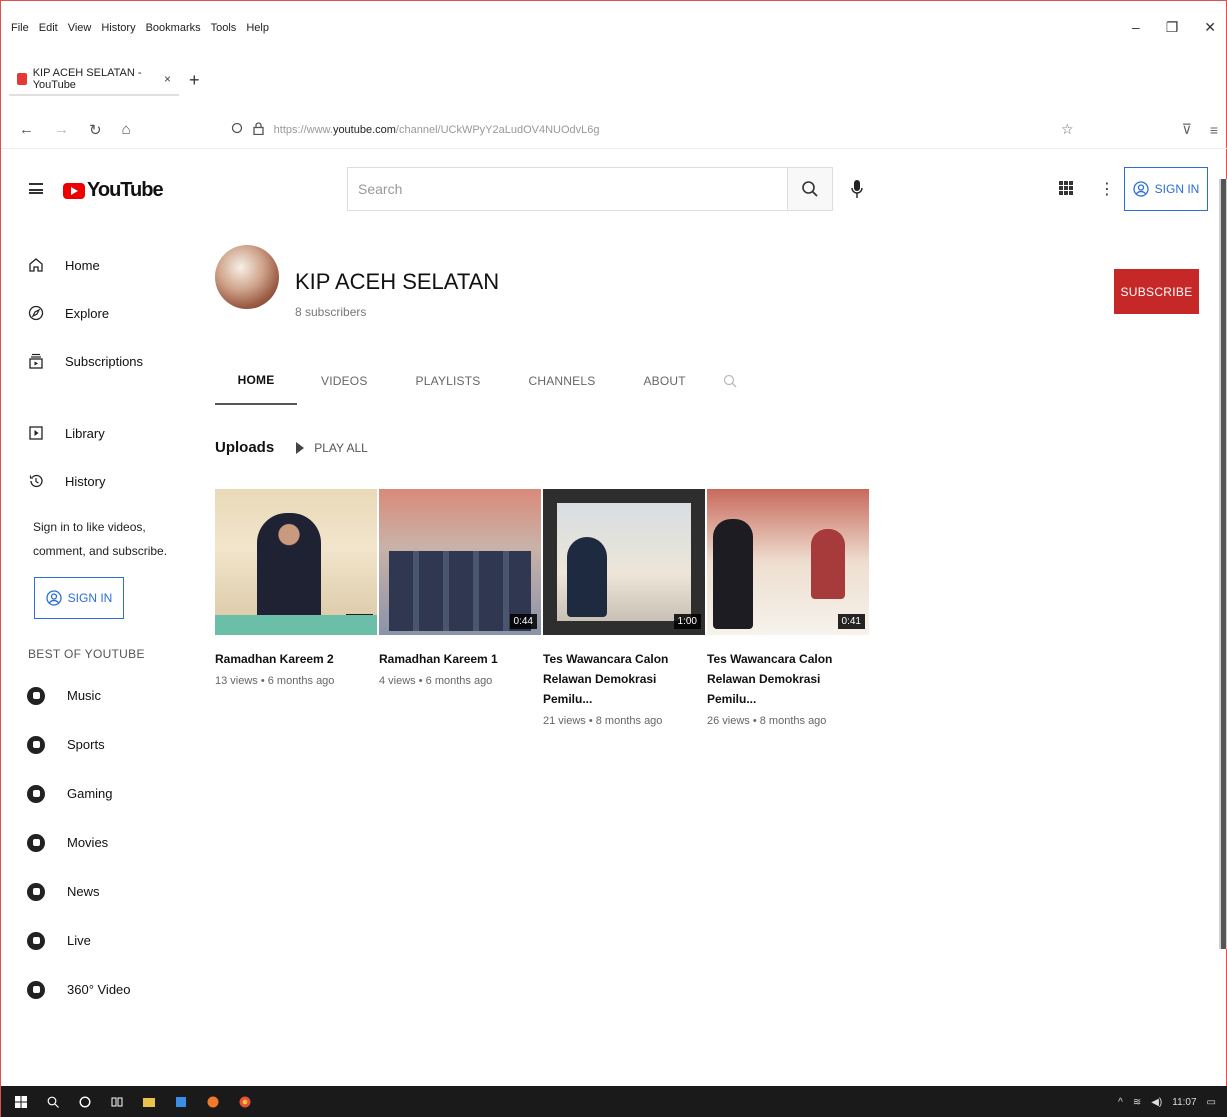  I want to click on sidebar-item-label: History, so click(85, 481).